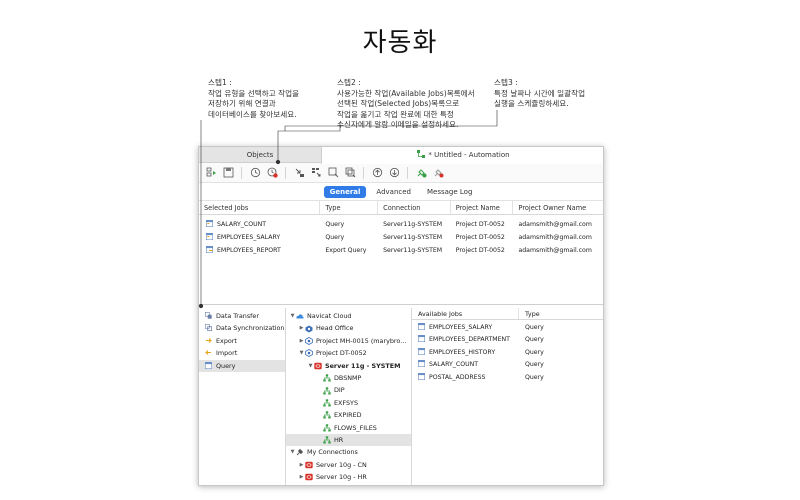 The width and height of the screenshot is (800, 500). Describe the element at coordinates (507, 378) in the screenshot. I see `table-row: POSTAL_ADDRESS Query` at that location.